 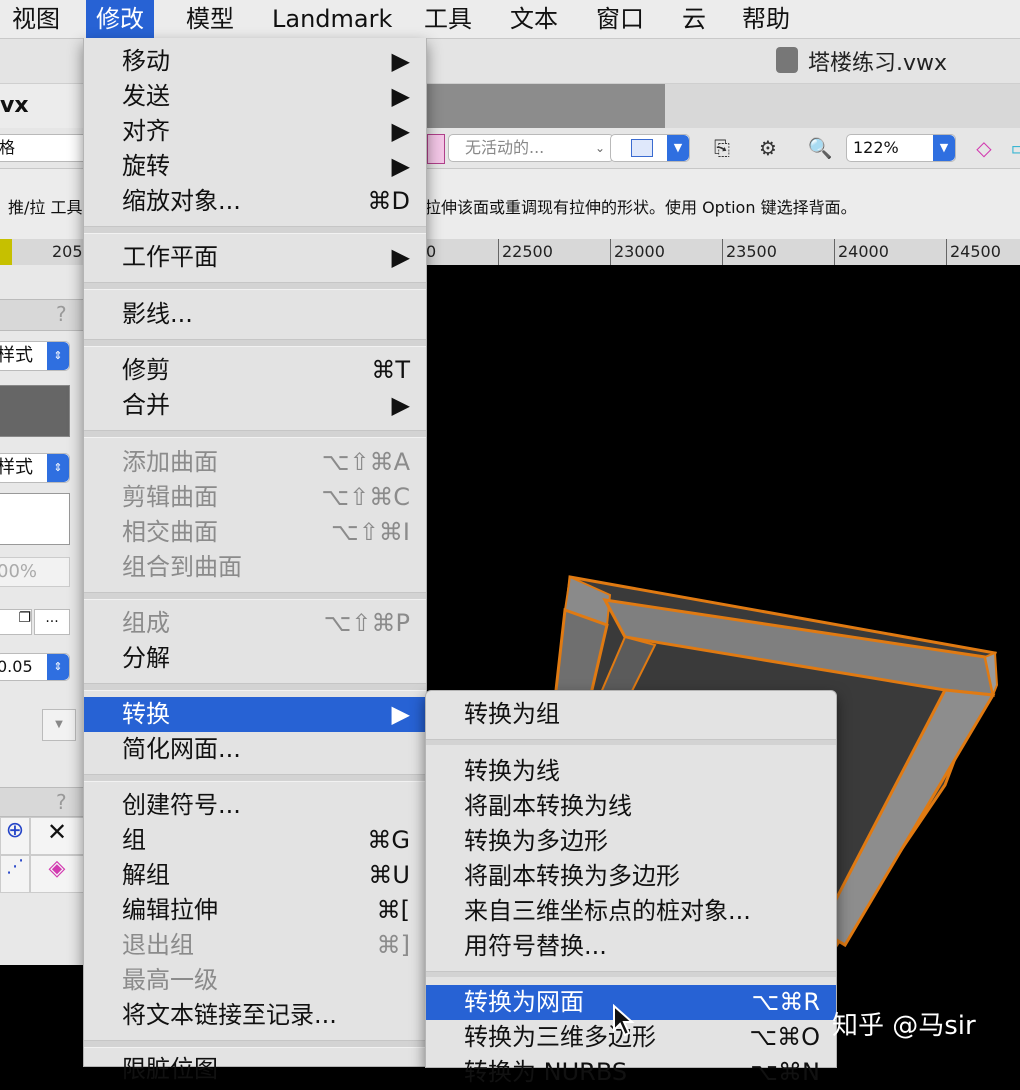 What do you see at coordinates (536, 841) in the screenshot?
I see `submenu-item-label: 转换为多边形` at bounding box center [536, 841].